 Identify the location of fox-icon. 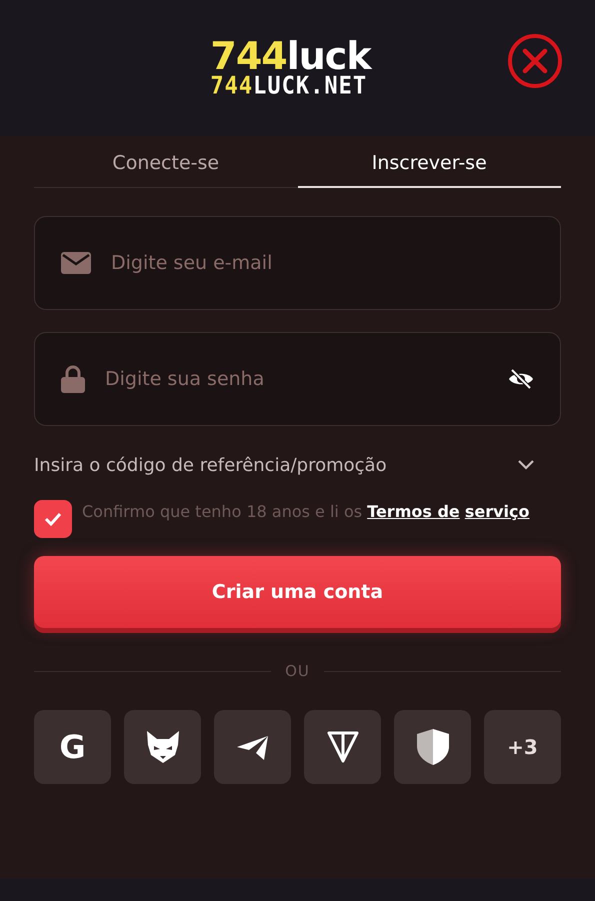
(162, 747).